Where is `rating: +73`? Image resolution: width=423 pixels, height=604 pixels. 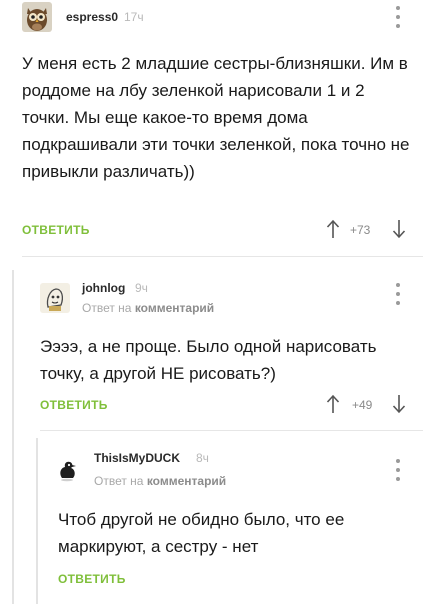
rating: +73 is located at coordinates (360, 230).